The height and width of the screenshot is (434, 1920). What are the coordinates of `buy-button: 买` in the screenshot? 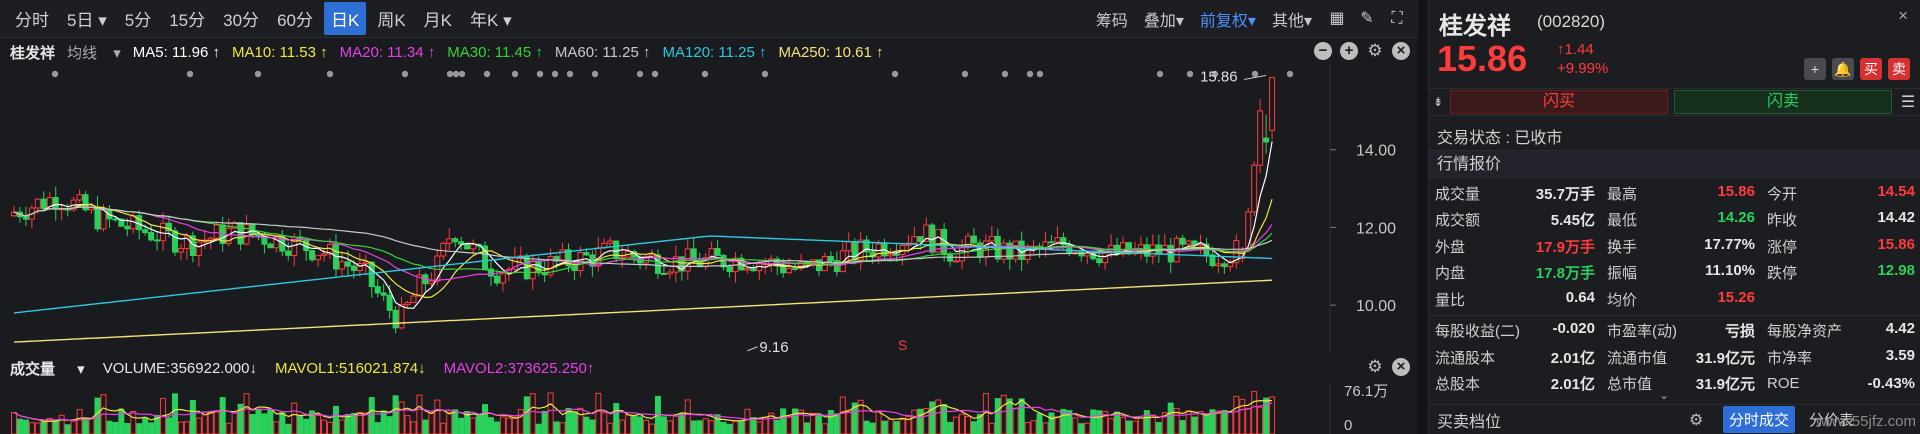 It's located at (1871, 69).